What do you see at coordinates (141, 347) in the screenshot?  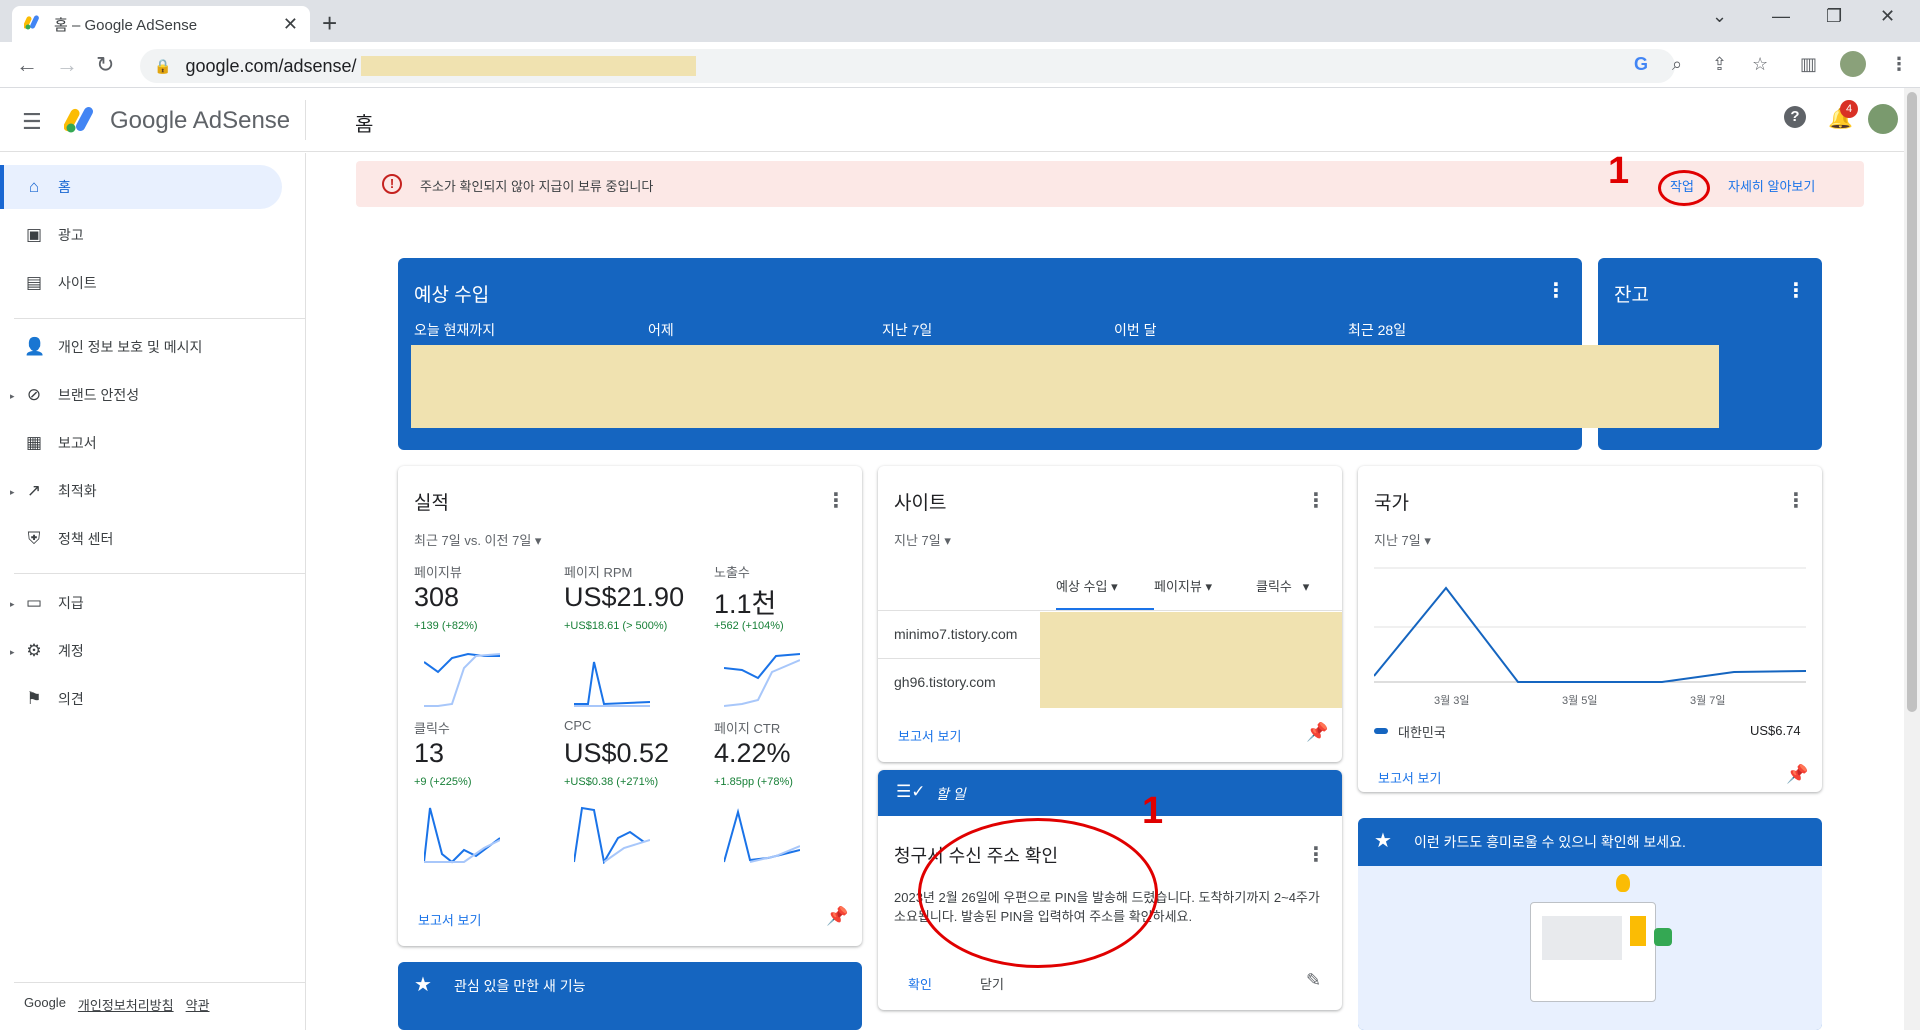 I see `sidebar-item-privacy: 👤 개인 정보 보호 및 메시지` at bounding box center [141, 347].